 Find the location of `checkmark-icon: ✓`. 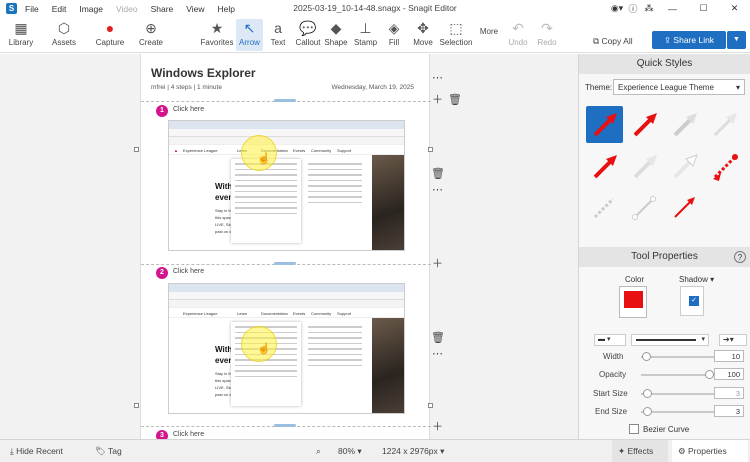

checkmark-icon: ✓ is located at coordinates (694, 301).